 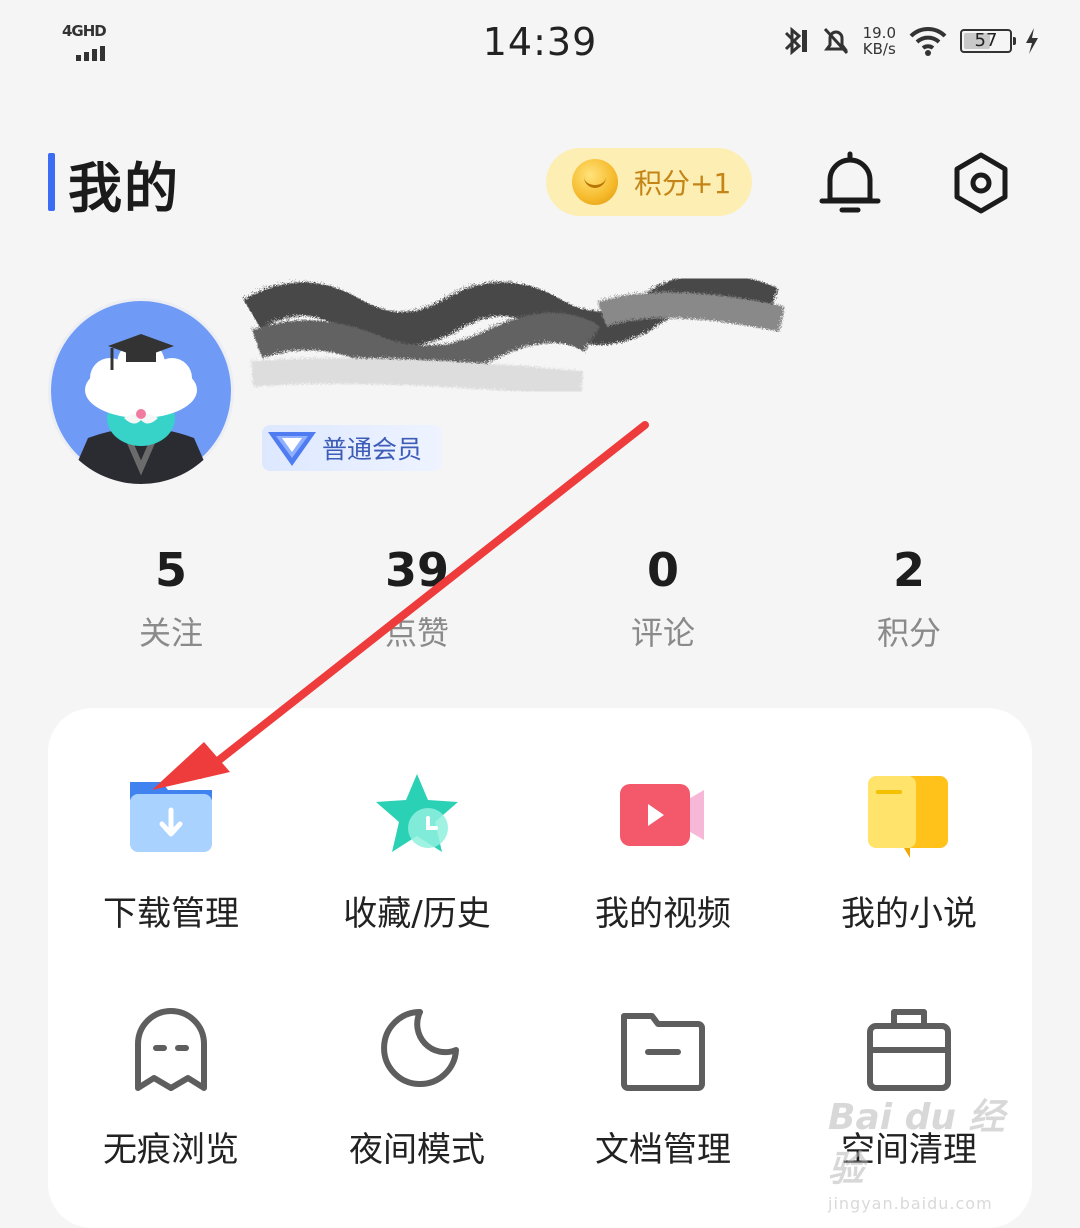 What do you see at coordinates (662, 815) in the screenshot?
I see `video-camera-icon` at bounding box center [662, 815].